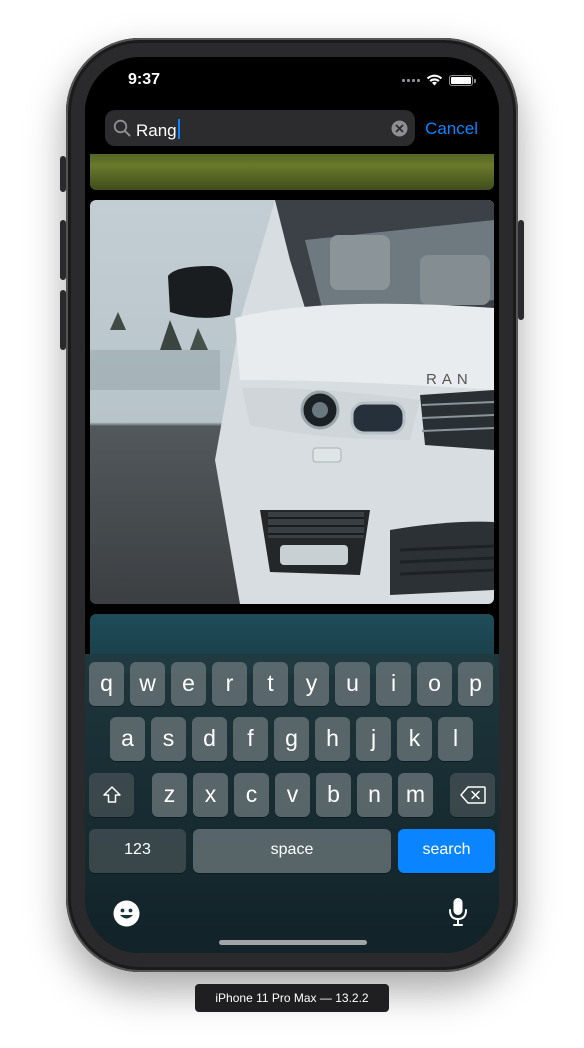 This screenshot has height=1048, width=584. What do you see at coordinates (455, 739) in the screenshot?
I see `key-l: l` at bounding box center [455, 739].